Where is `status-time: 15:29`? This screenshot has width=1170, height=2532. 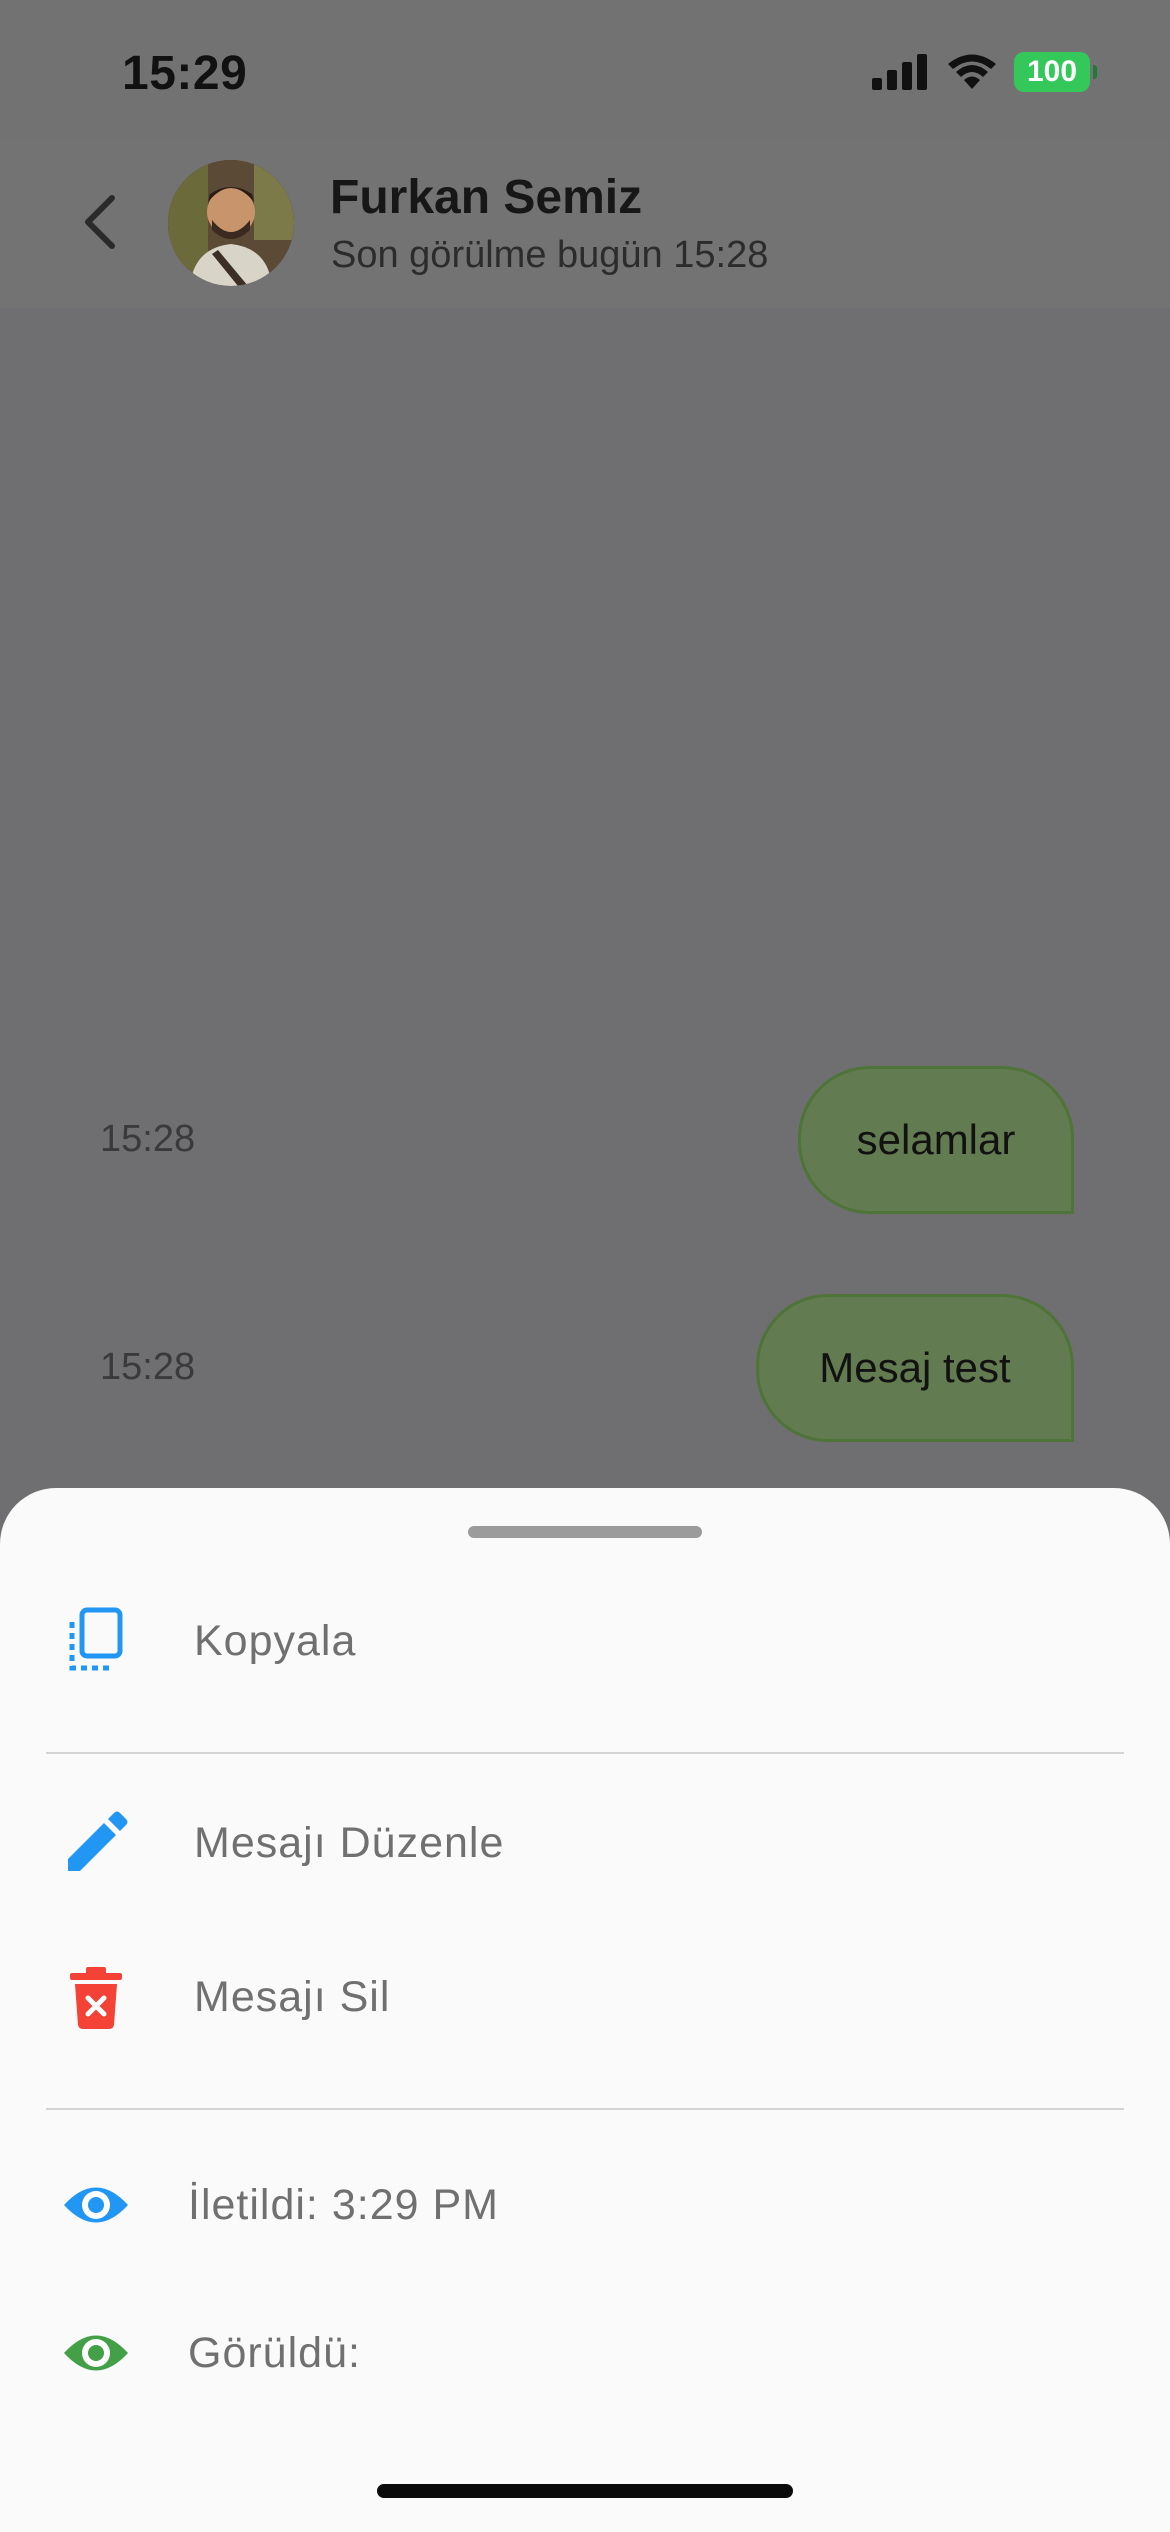
status-time: 15:29 is located at coordinates (185, 73).